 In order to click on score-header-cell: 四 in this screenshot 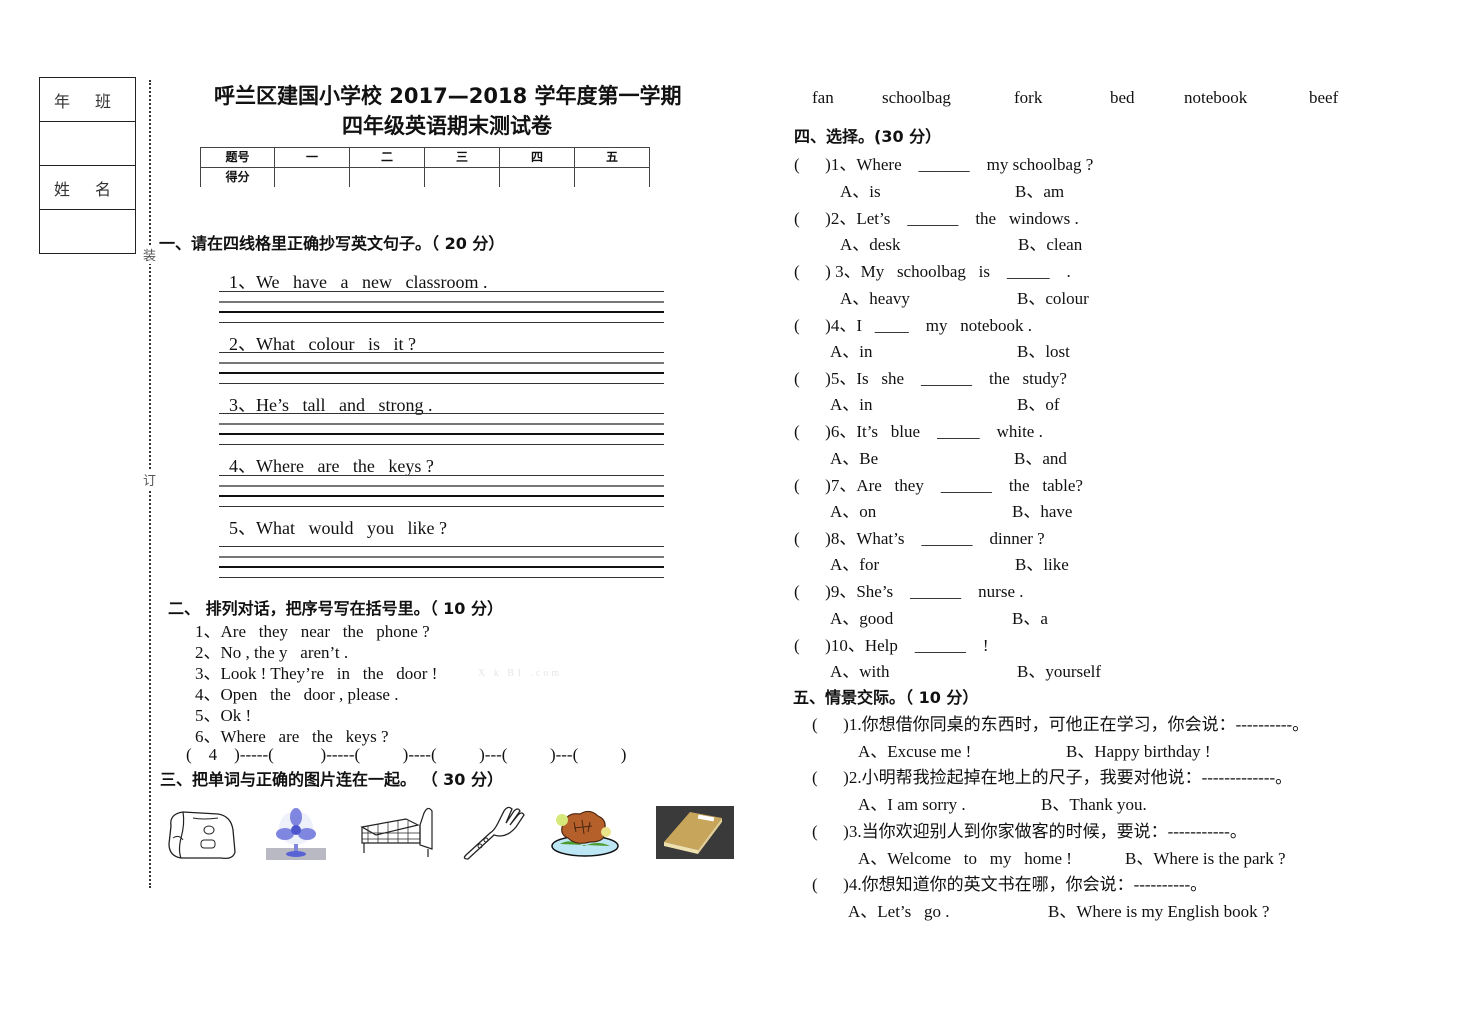, I will do `click(537, 157)`.